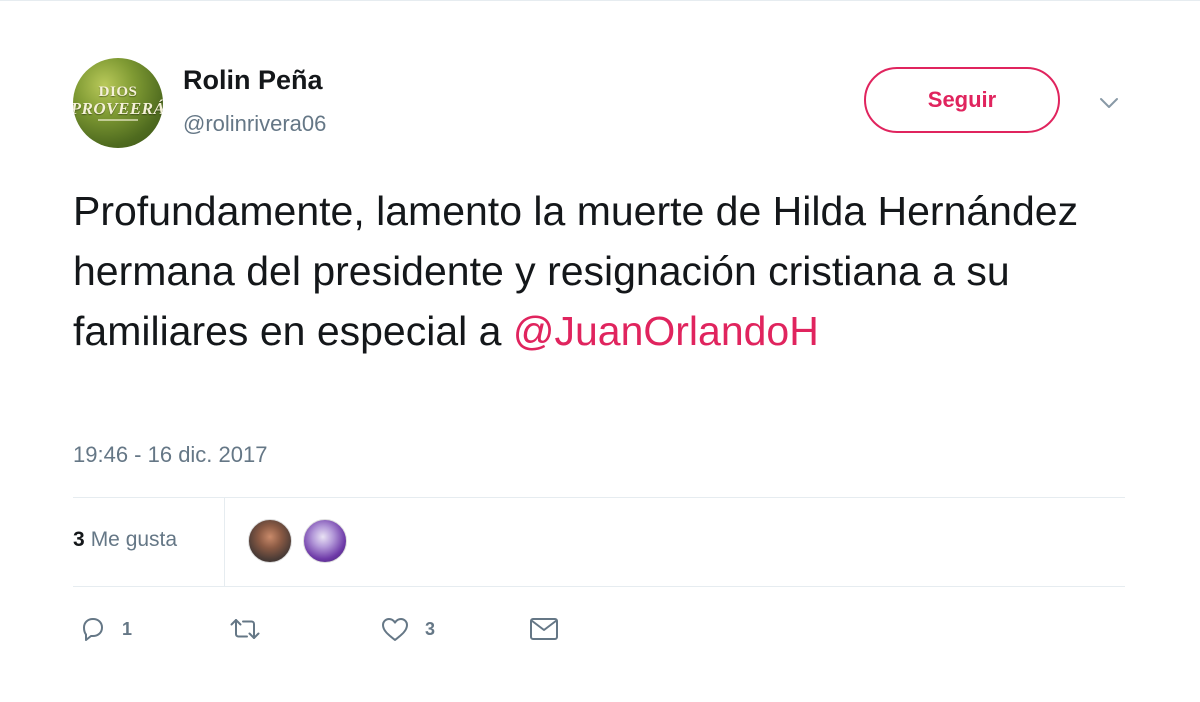 The width and height of the screenshot is (1200, 702). I want to click on envelope-icon, so click(544, 629).